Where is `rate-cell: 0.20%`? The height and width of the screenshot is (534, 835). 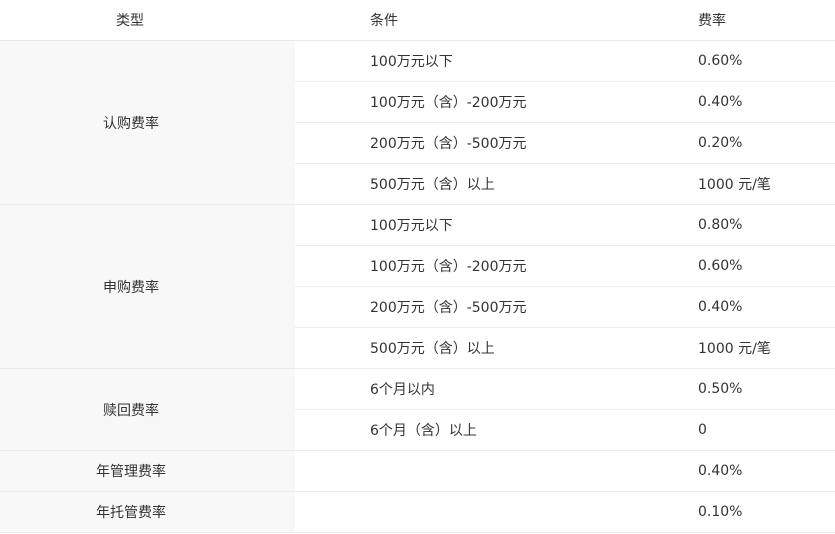 rate-cell: 0.20% is located at coordinates (713, 143).